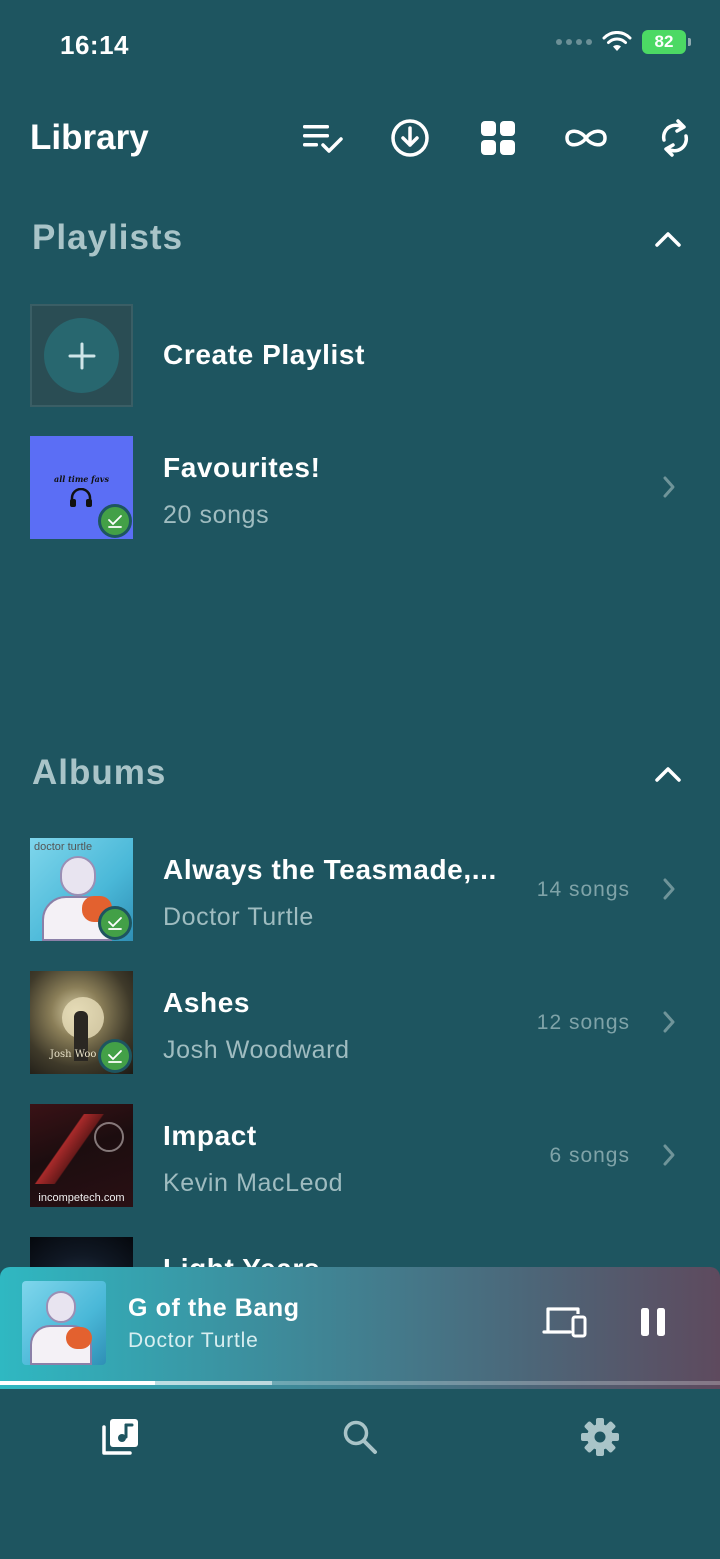 This screenshot has height=1559, width=720. Describe the element at coordinates (214, 1308) in the screenshot. I see `now-playing-title: G of the Bang` at that location.